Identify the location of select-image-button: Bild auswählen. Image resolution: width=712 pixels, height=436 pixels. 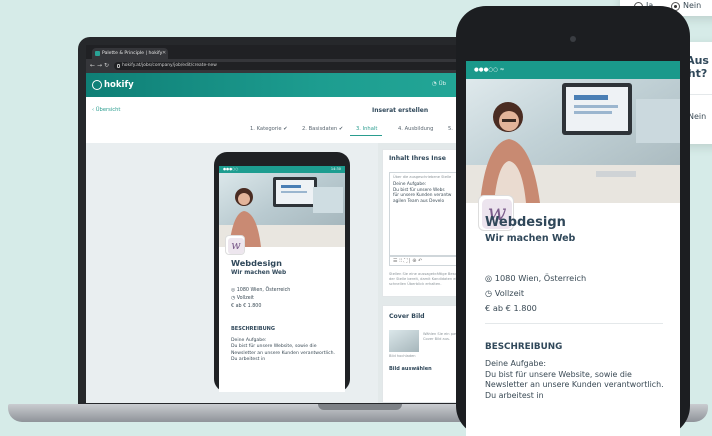
(410, 369).